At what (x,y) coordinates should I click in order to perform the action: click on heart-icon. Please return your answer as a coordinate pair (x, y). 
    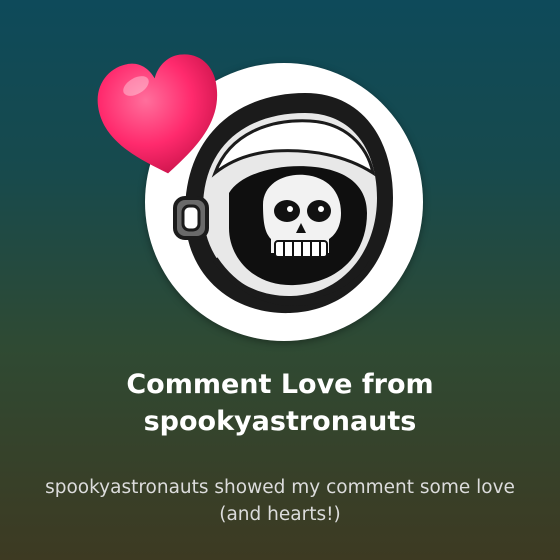
    Looking at the image, I should click on (157, 114).